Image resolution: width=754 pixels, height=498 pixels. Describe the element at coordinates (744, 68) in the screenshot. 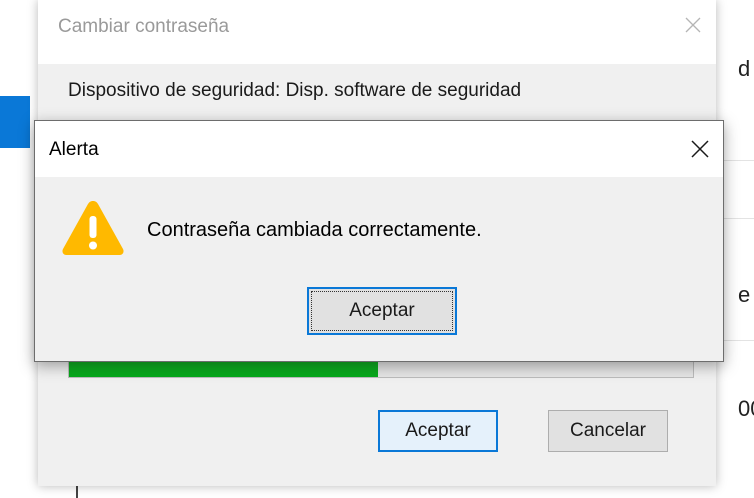

I see `background-text-fragment: d` at that location.